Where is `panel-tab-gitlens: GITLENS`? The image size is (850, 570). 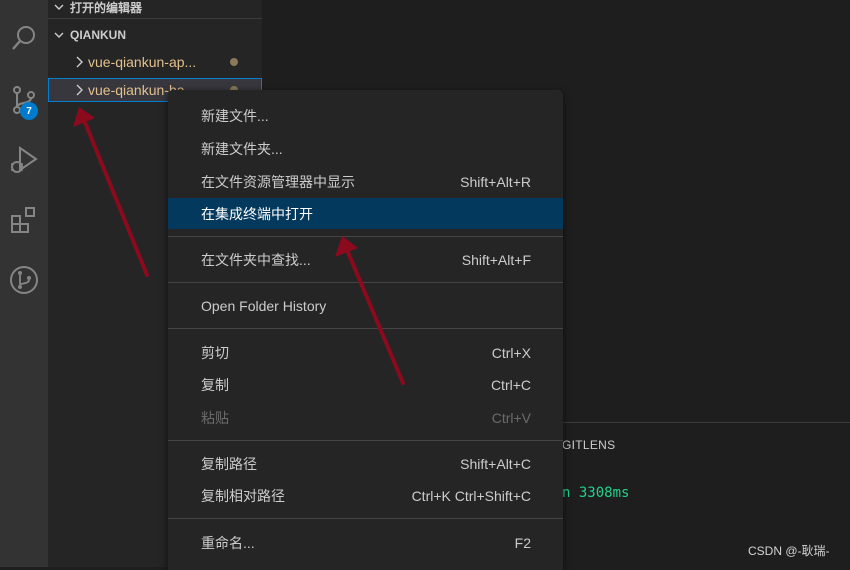 panel-tab-gitlens: GITLENS is located at coordinates (588, 445).